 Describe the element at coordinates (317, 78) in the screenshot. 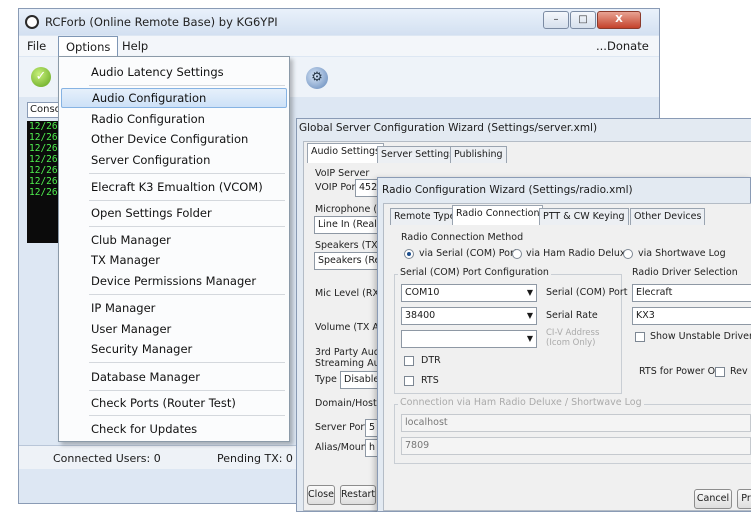

I see `settings-icon: ⚙` at that location.